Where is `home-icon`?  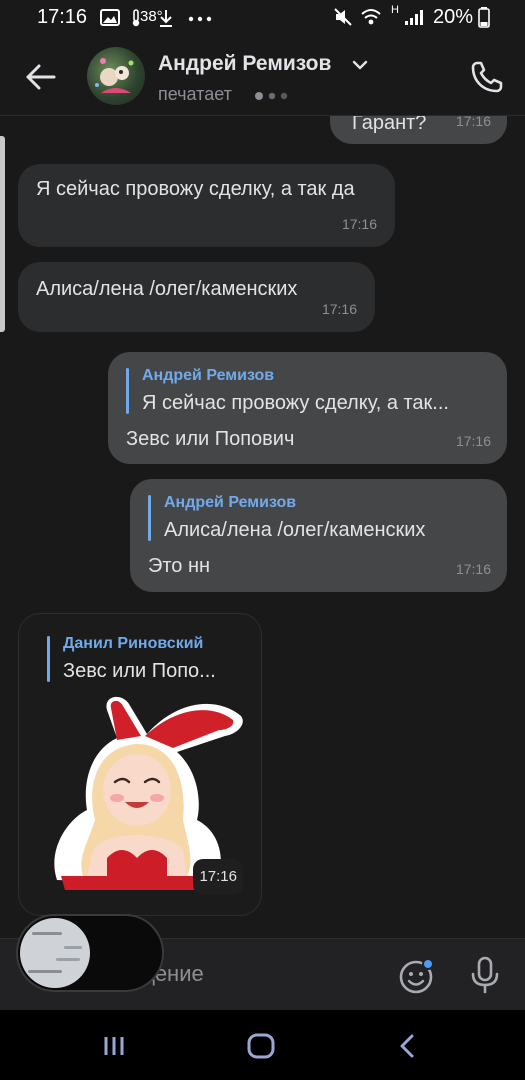
home-icon is located at coordinates (261, 1046).